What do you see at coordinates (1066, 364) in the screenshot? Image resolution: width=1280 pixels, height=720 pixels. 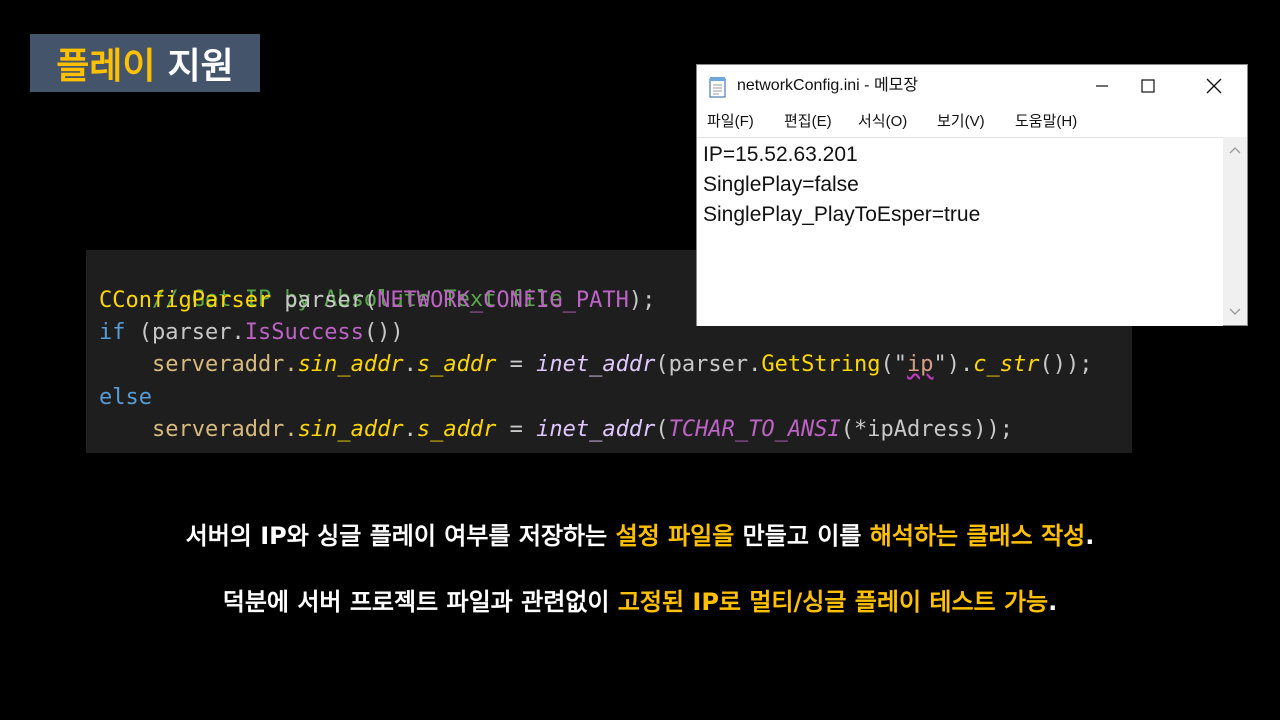 I see `code-text: ());` at bounding box center [1066, 364].